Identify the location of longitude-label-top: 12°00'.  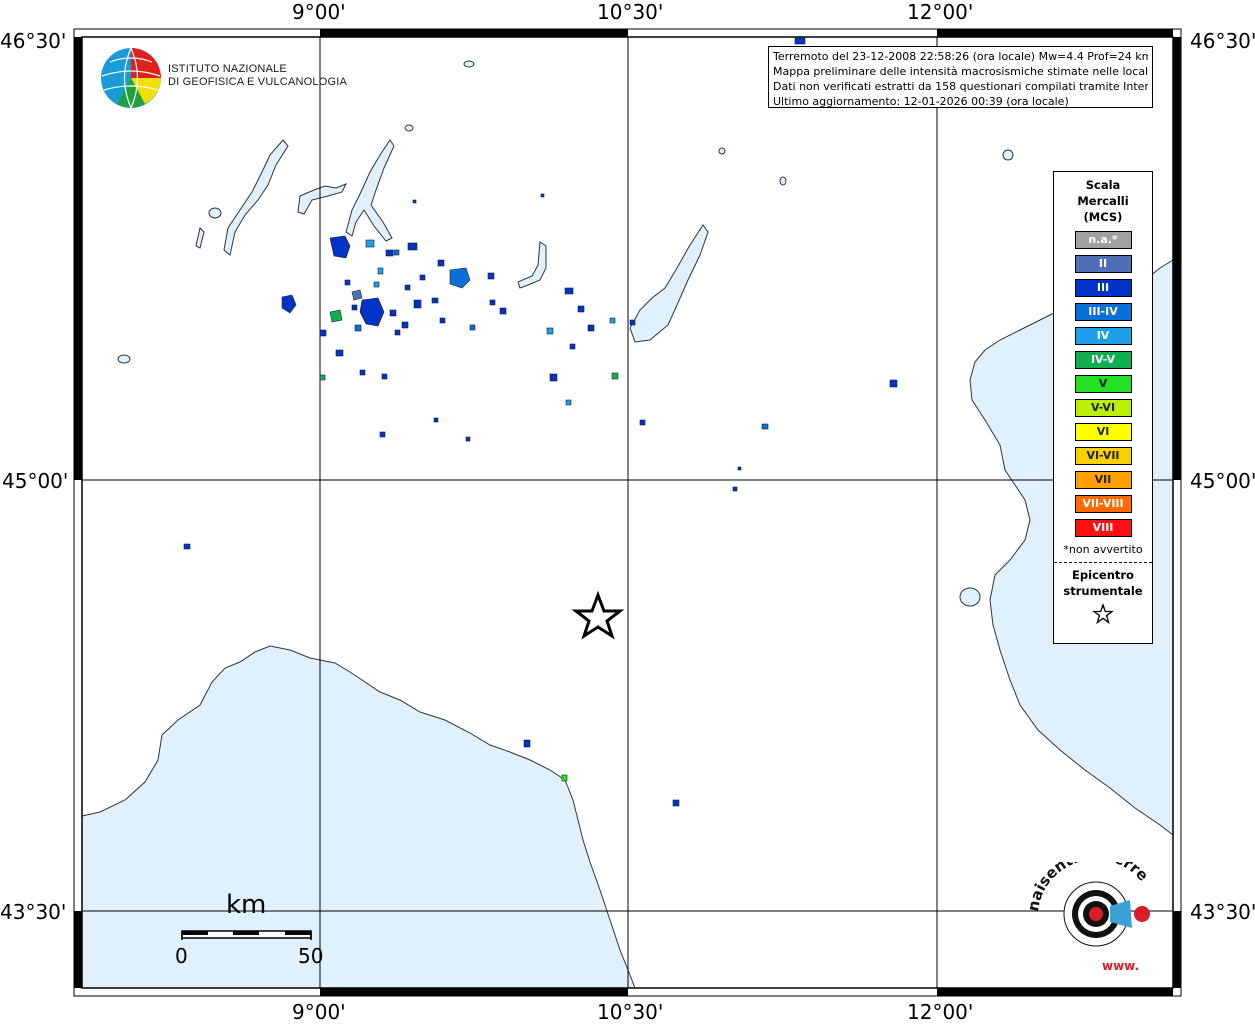
(940, 12).